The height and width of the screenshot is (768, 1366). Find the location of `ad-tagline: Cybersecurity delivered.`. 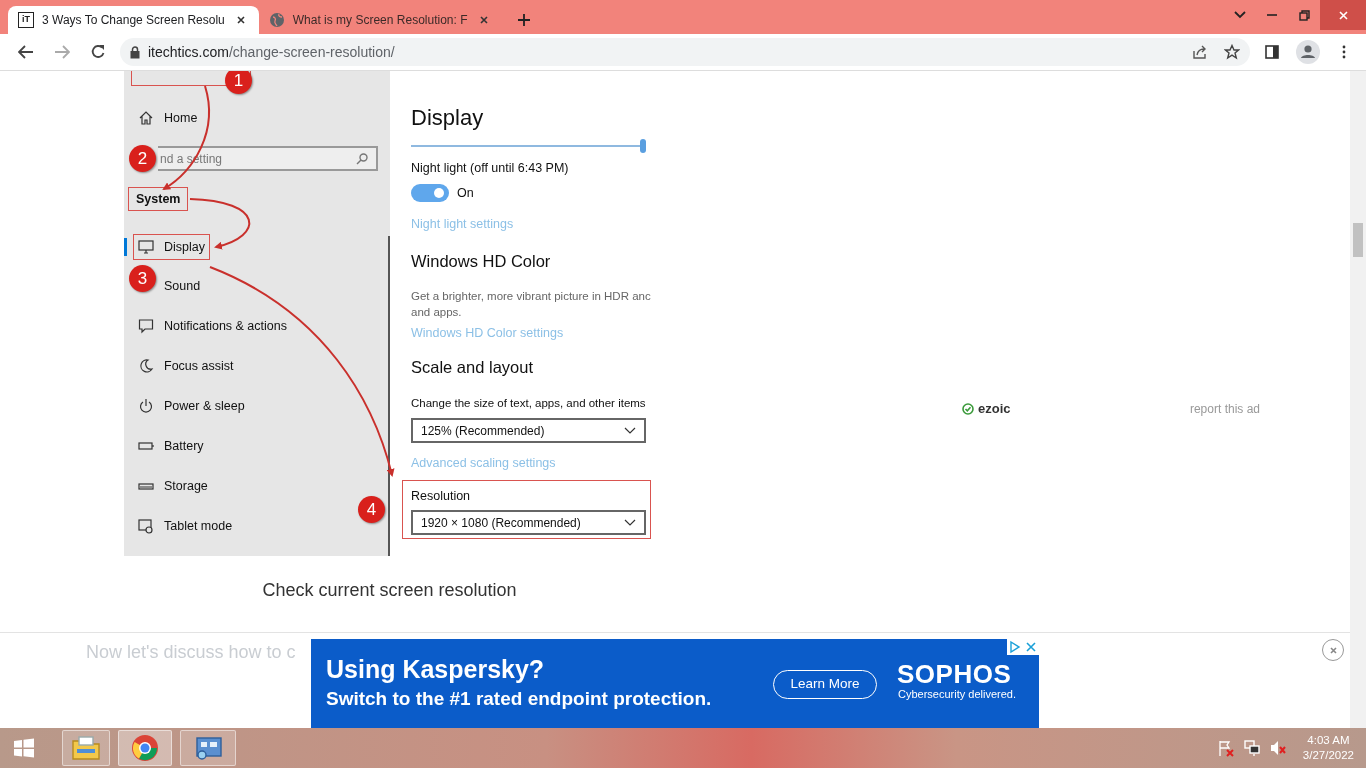

ad-tagline: Cybersecurity delivered. is located at coordinates (957, 694).